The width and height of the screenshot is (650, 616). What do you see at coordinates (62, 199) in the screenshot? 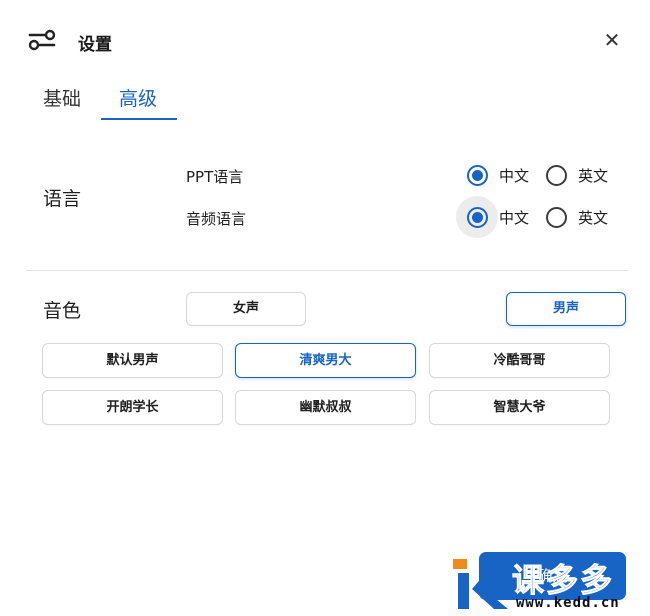
I see `language-section-label: 语言` at bounding box center [62, 199].